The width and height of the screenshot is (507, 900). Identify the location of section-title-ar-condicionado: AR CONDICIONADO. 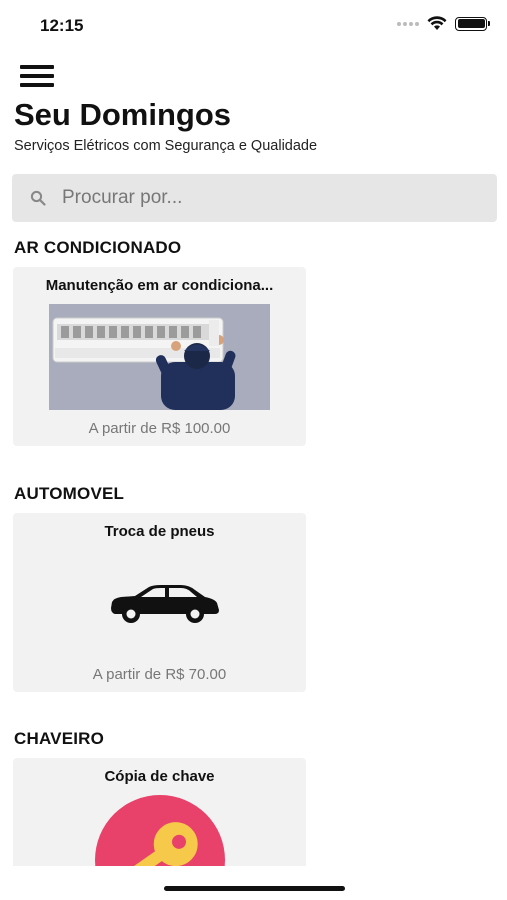
(98, 247).